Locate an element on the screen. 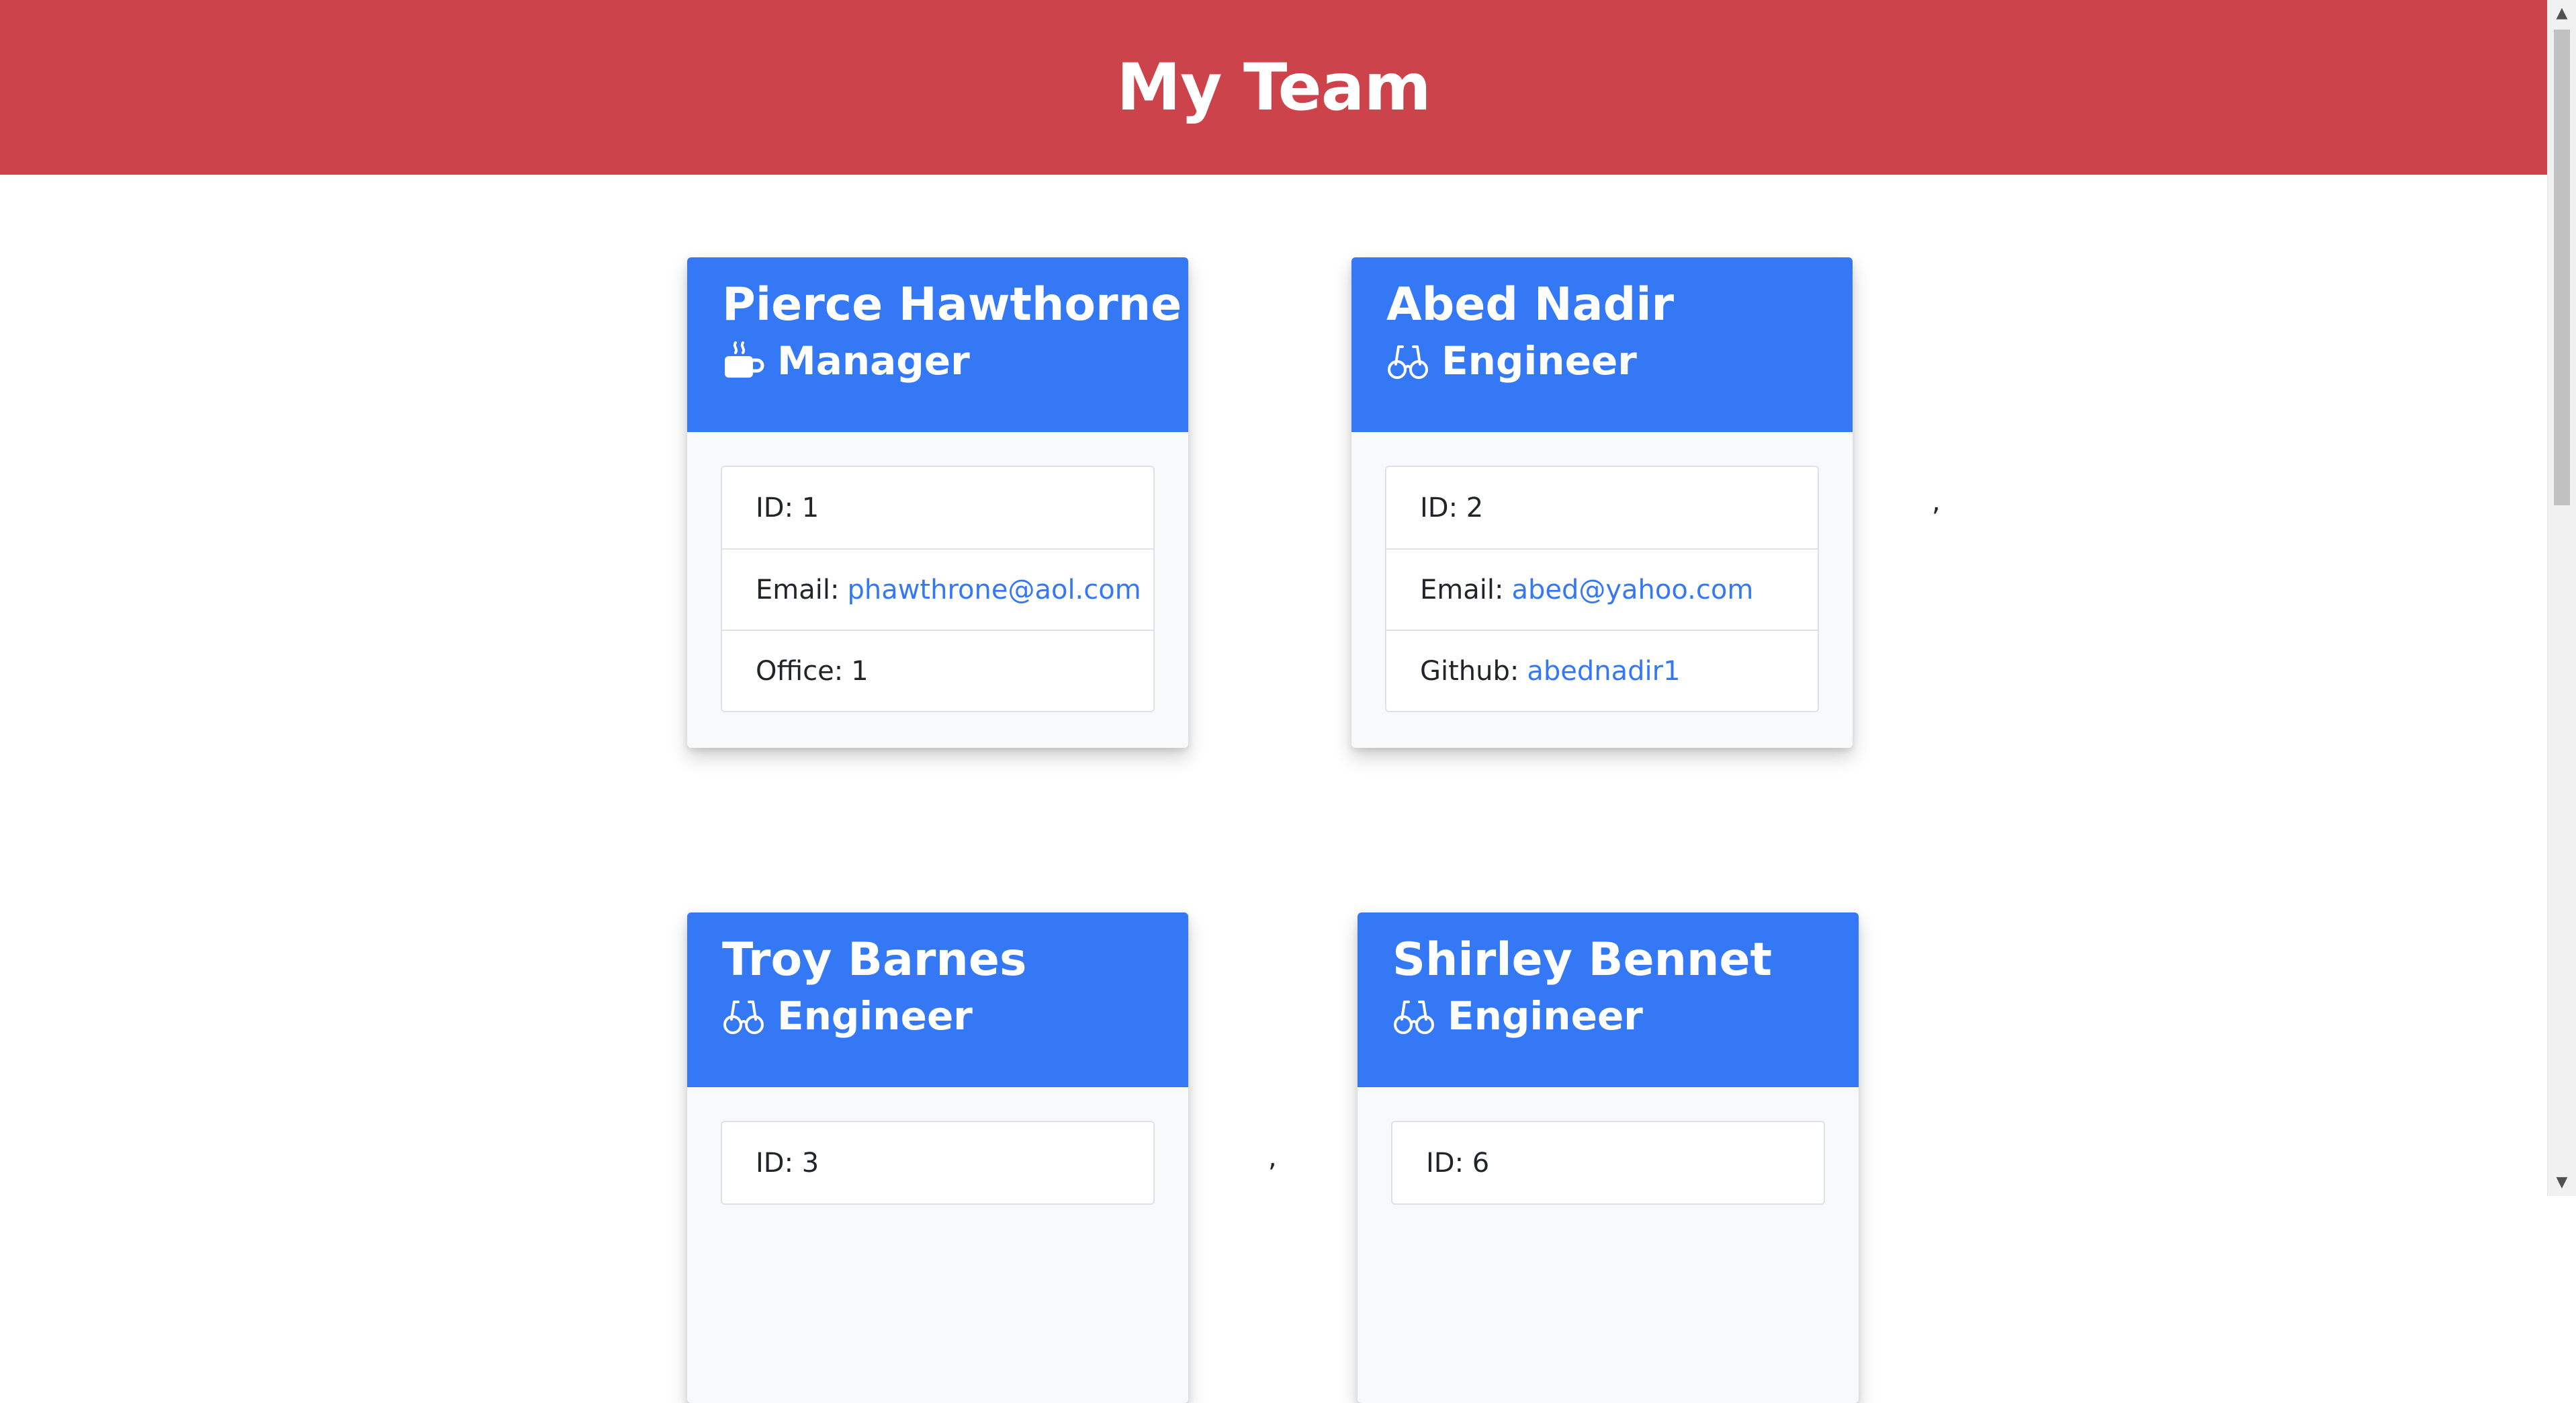 Image resolution: width=2576 pixels, height=1403 pixels. card-header: Pierce Hawthorne Manager is located at coordinates (938, 344).